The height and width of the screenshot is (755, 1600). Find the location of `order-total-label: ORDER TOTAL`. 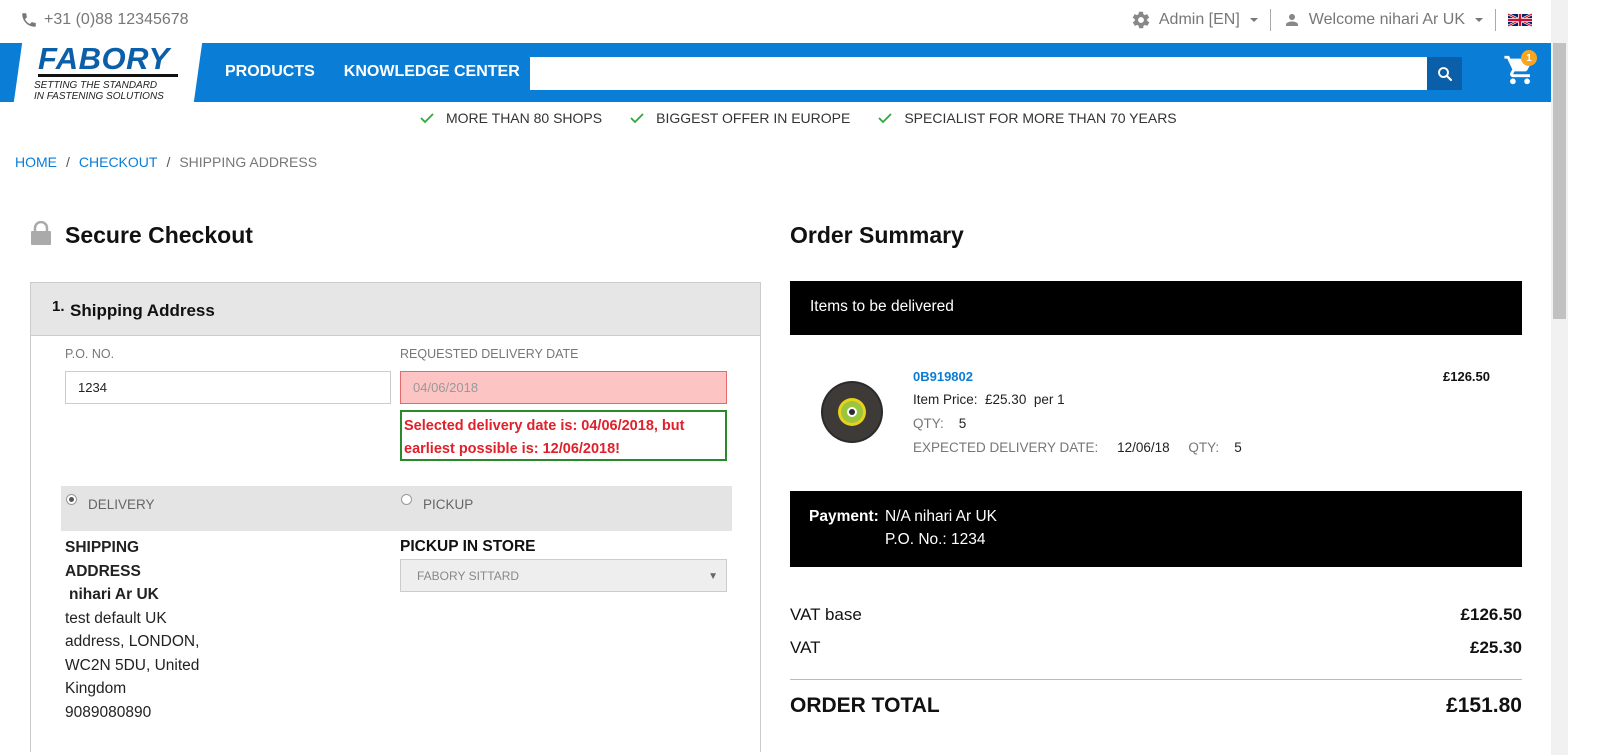

order-total-label: ORDER TOTAL is located at coordinates (865, 705).